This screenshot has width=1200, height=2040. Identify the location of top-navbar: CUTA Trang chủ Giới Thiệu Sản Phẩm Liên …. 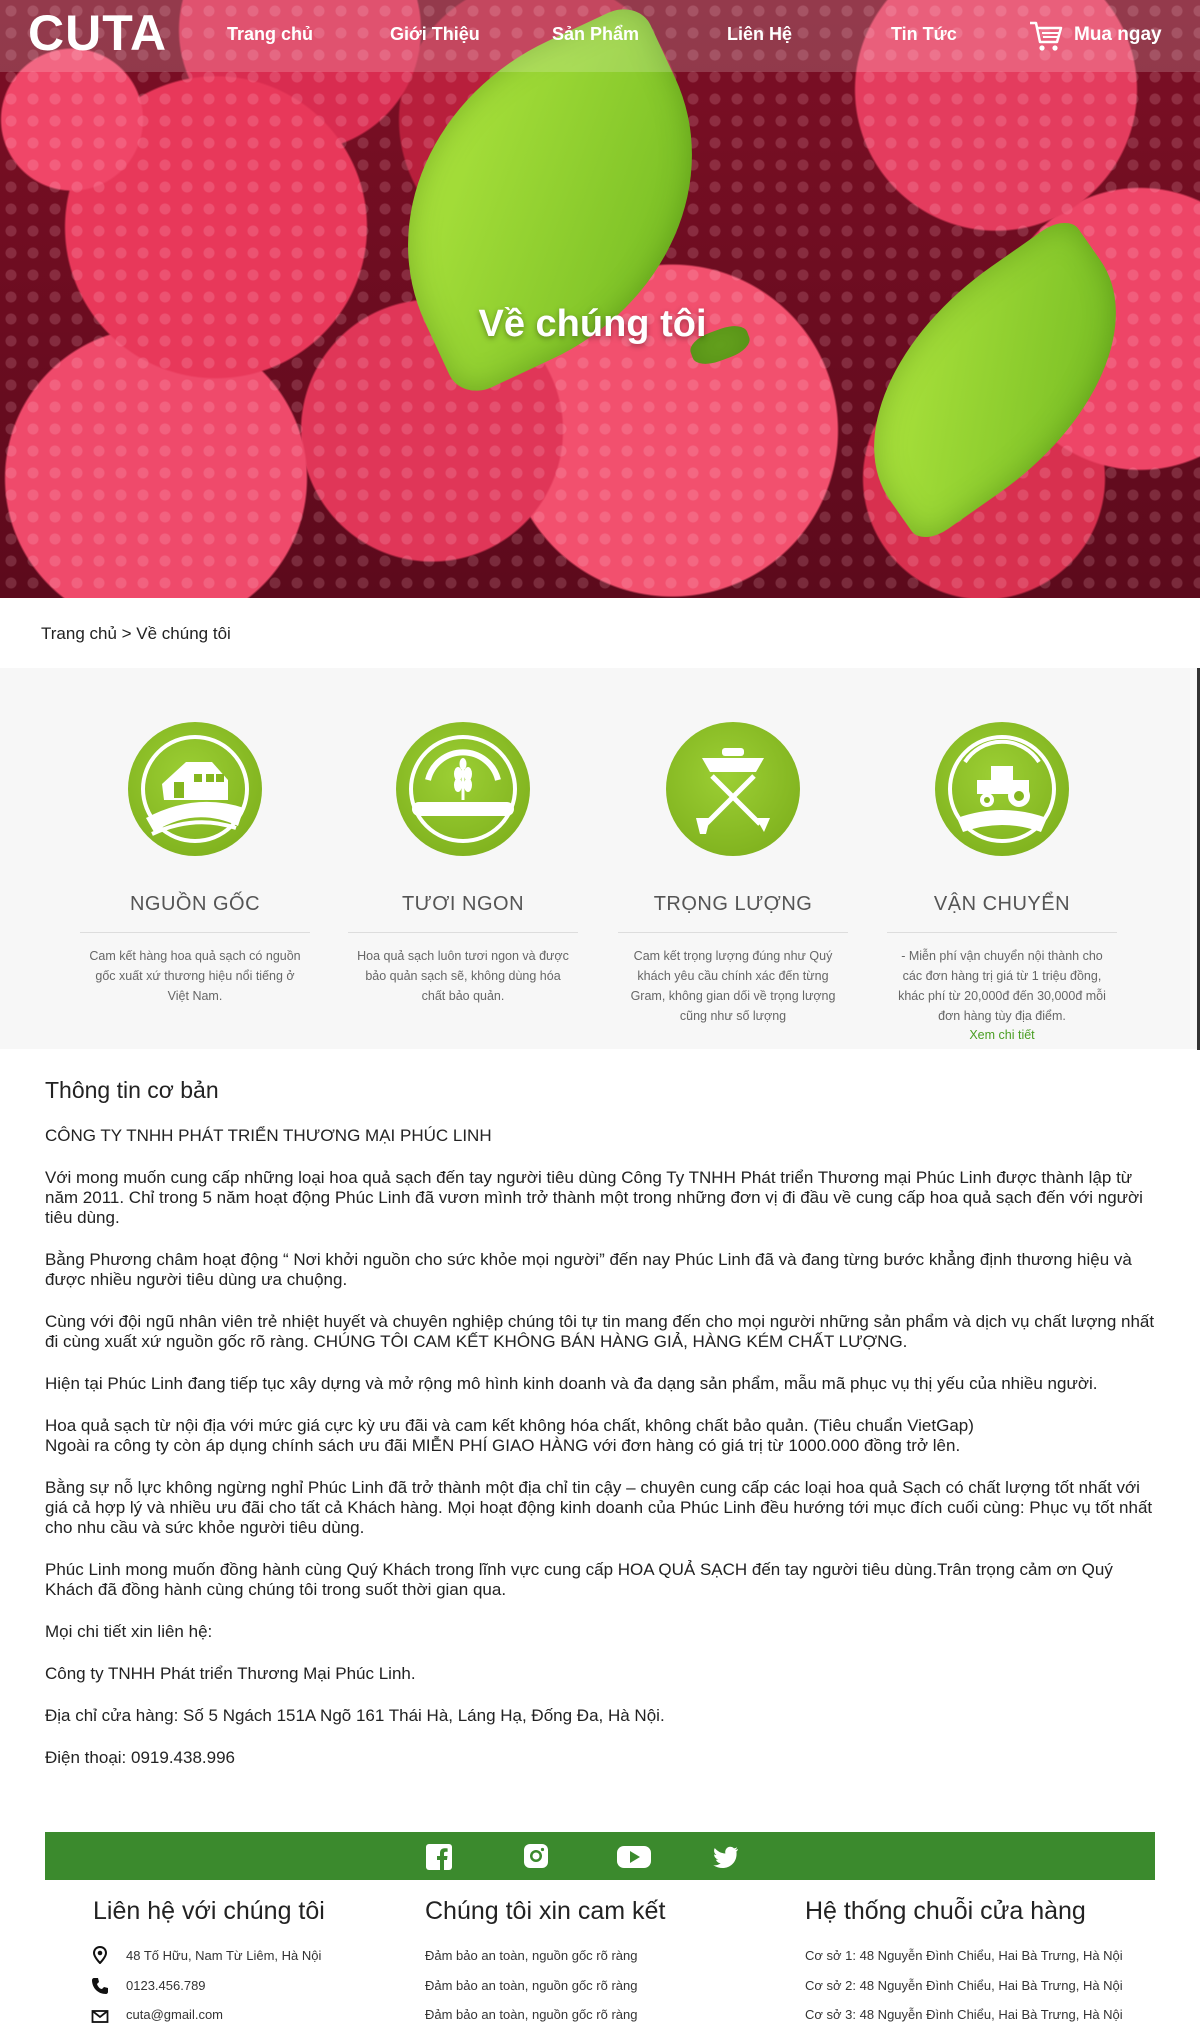
(600, 36).